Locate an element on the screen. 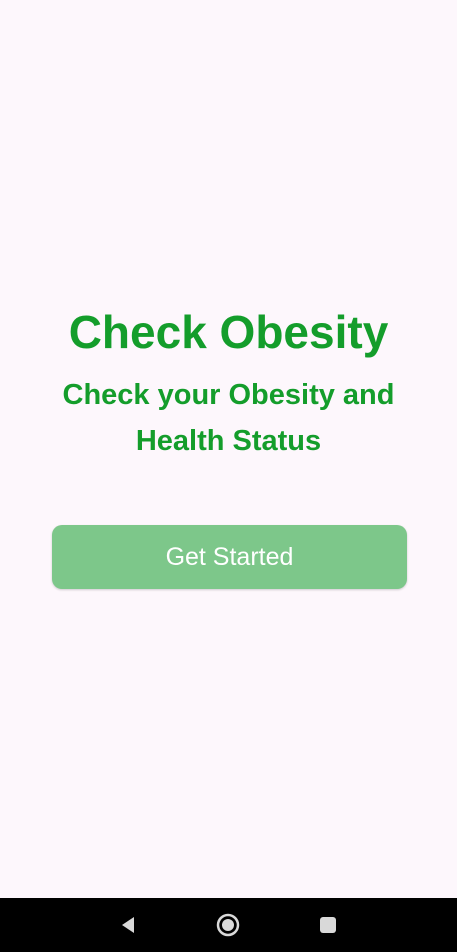 Image resolution: width=457 pixels, height=952 pixels. system-navigation-bar is located at coordinates (228, 925).